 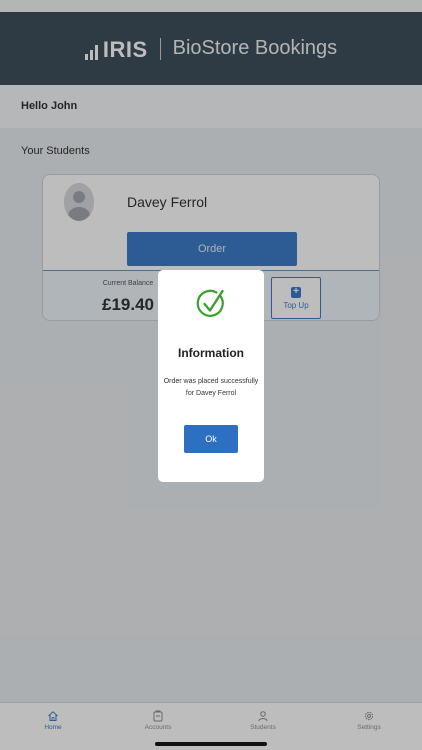 What do you see at coordinates (211, 353) in the screenshot?
I see `dialog-title: Information` at bounding box center [211, 353].